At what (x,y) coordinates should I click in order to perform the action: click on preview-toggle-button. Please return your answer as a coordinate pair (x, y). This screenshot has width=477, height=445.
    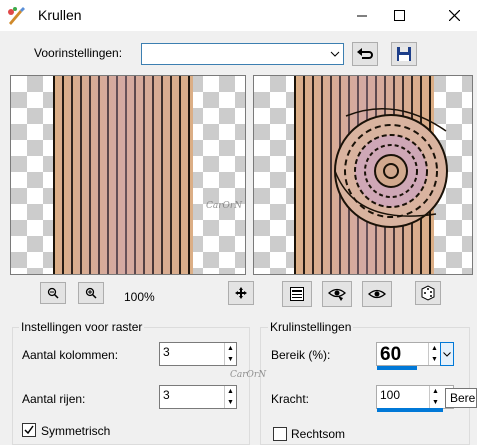
    Looking at the image, I should click on (297, 294).